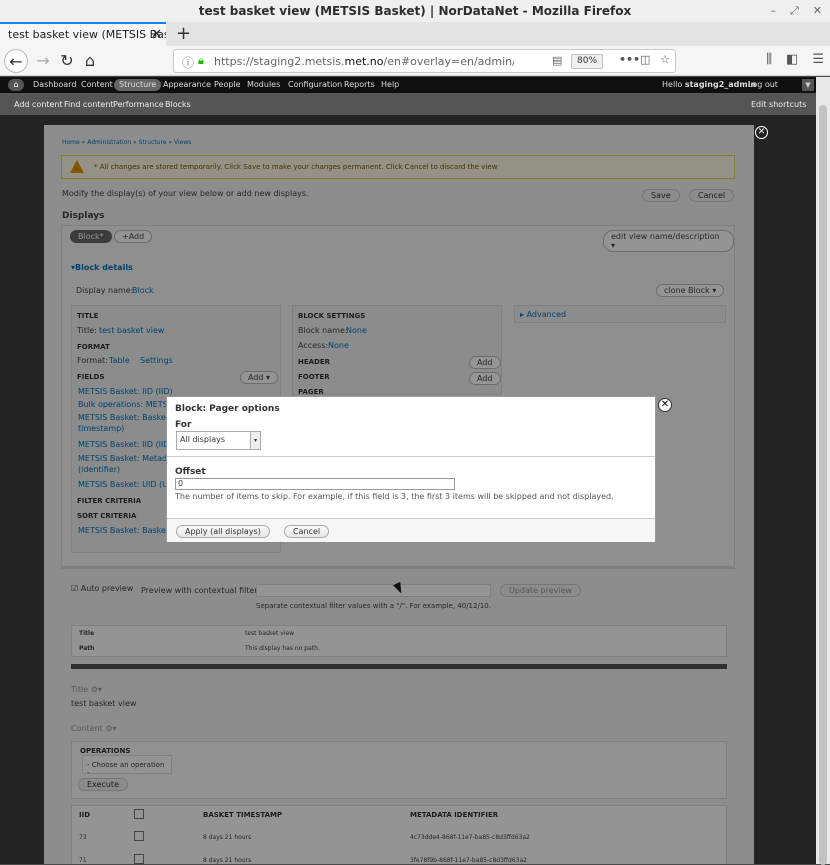  I want to click on page-actions-icon: •••, so click(629, 59).